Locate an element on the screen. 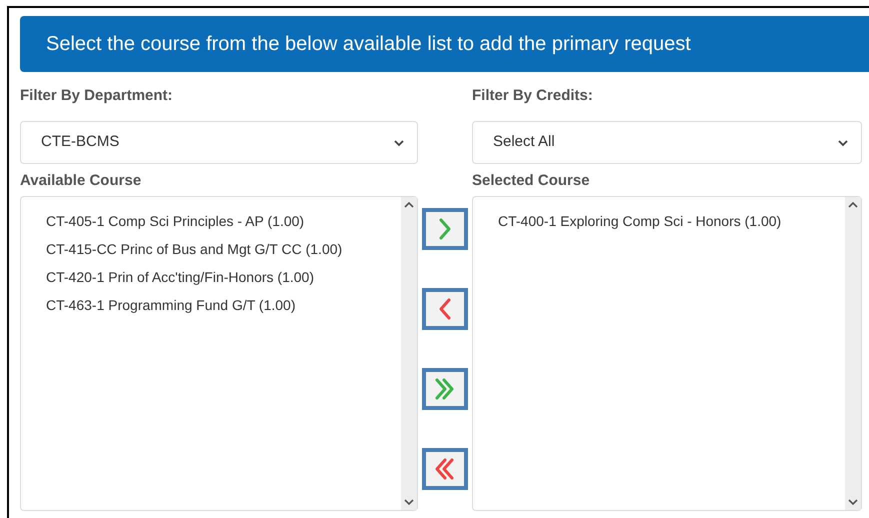 The height and width of the screenshot is (518, 869). add-all-button is located at coordinates (445, 389).